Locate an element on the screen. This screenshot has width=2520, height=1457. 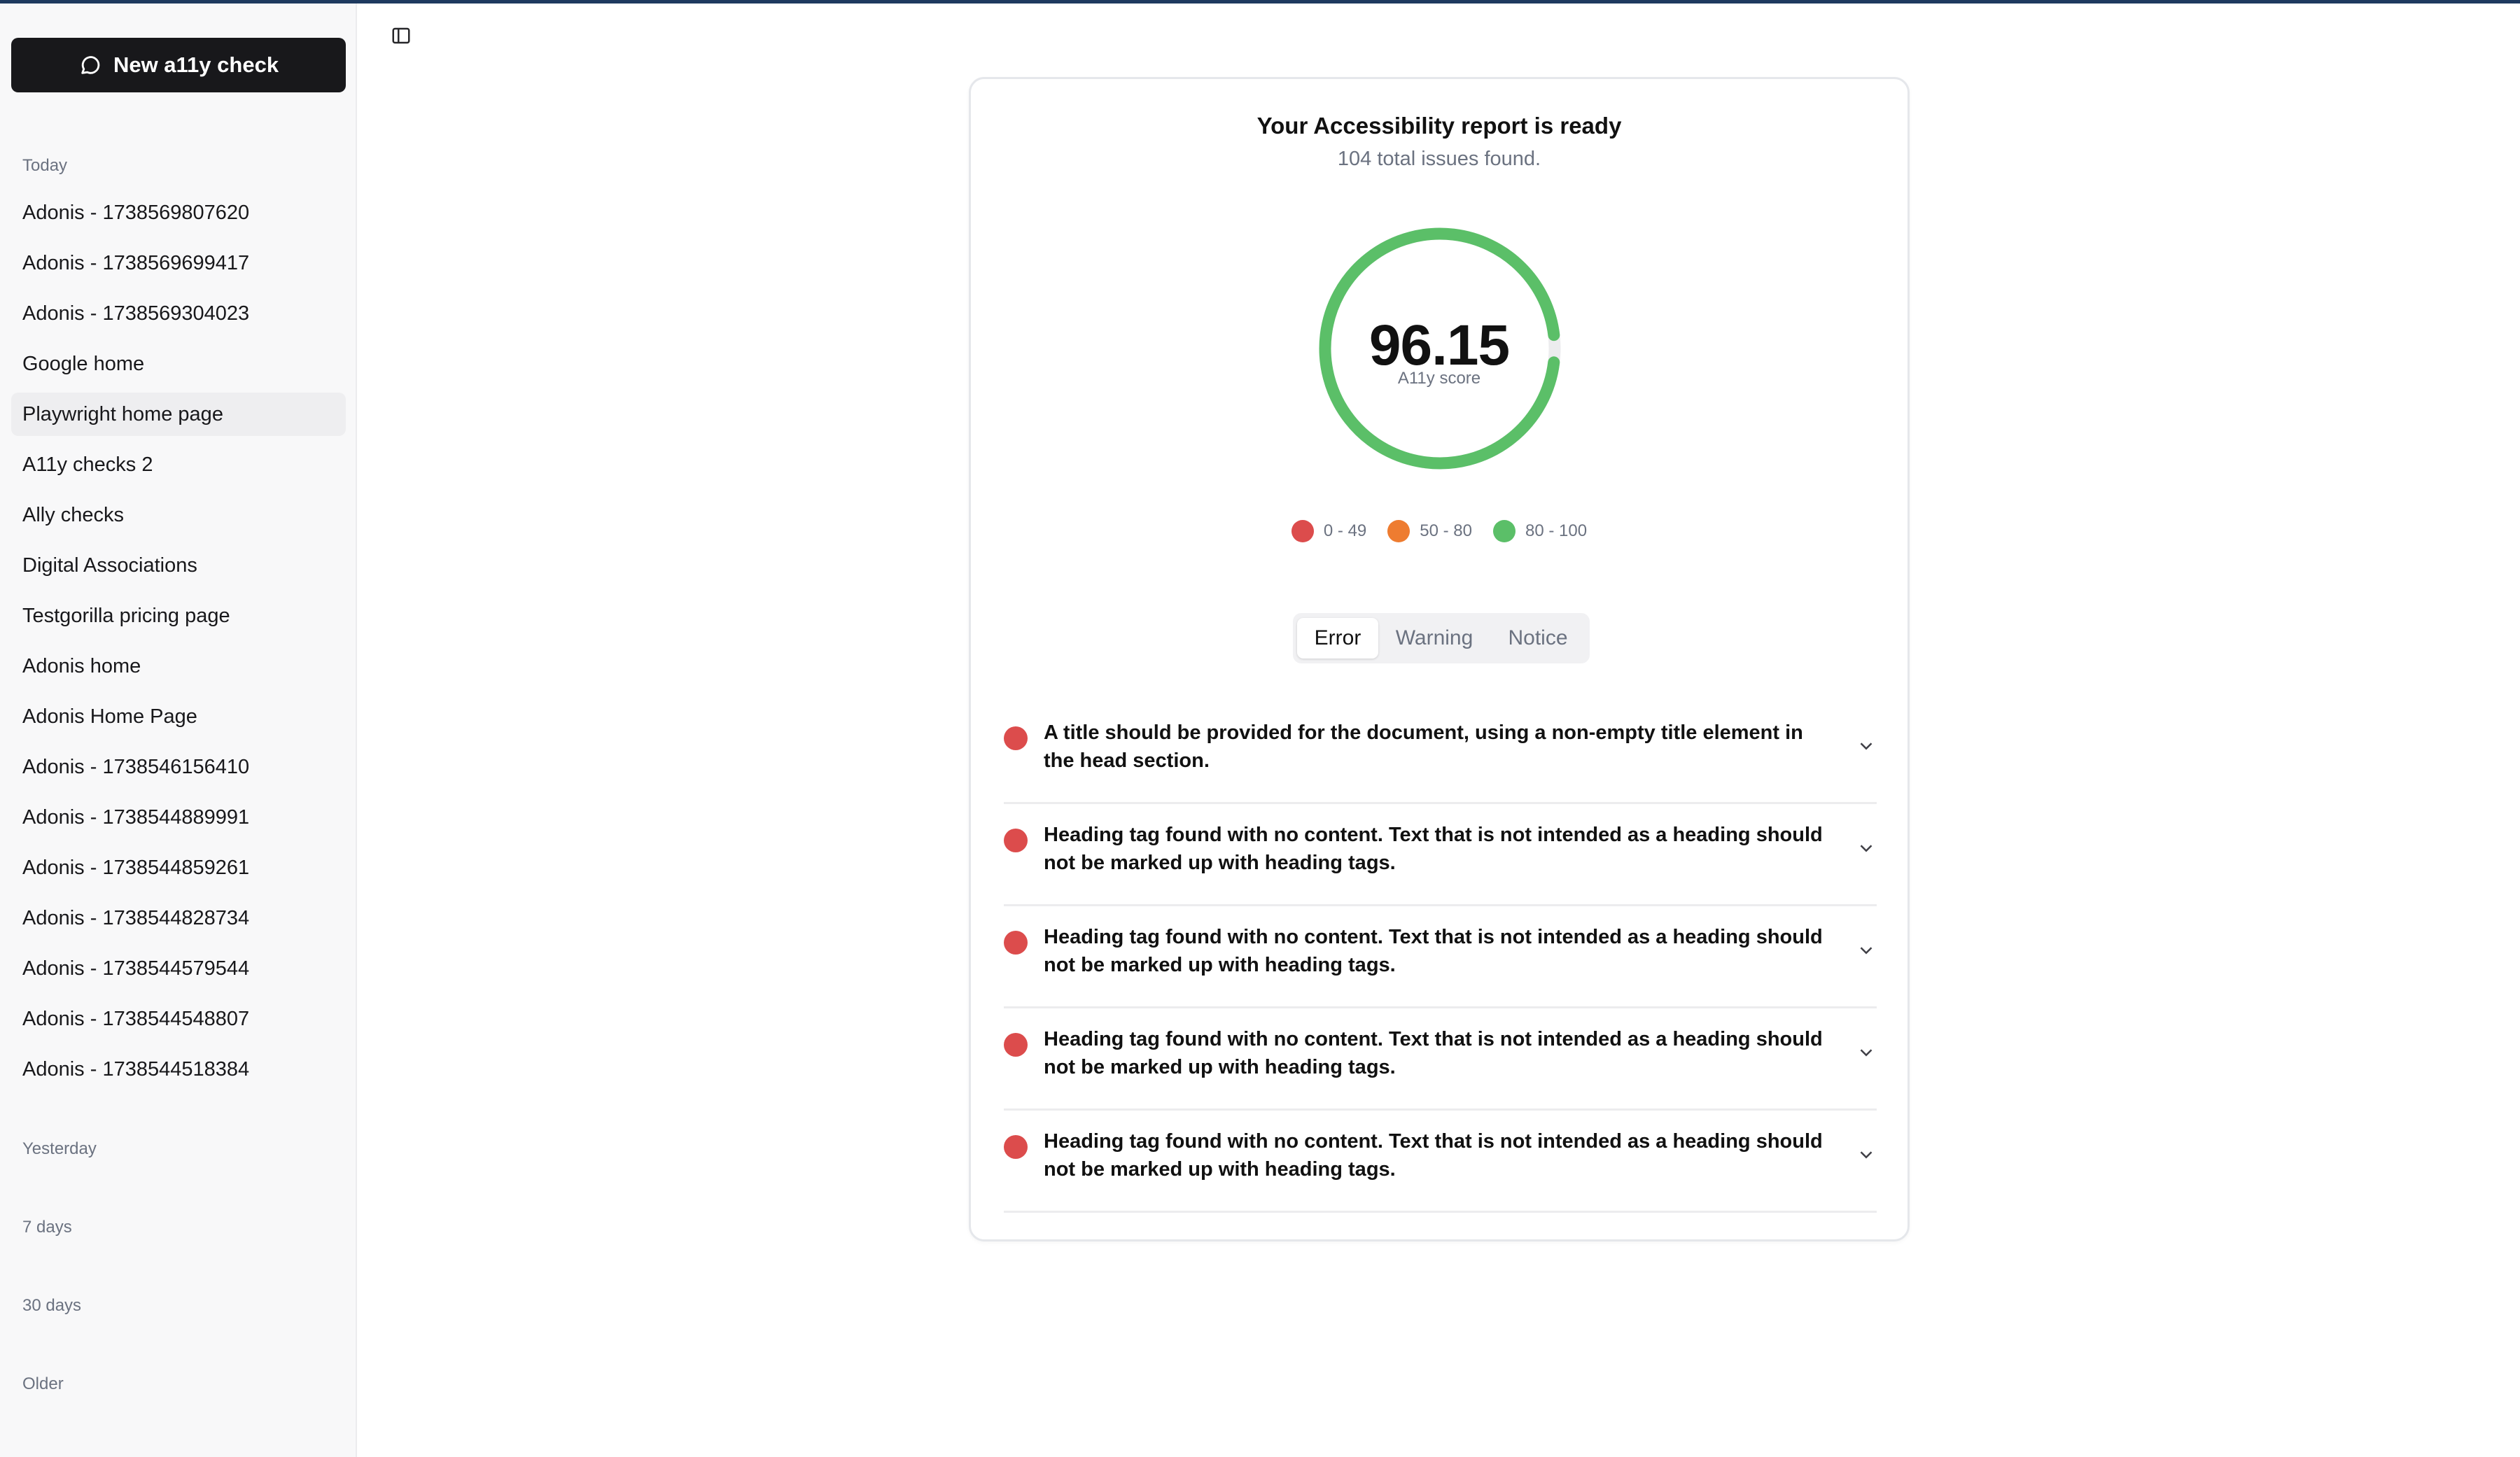
sidebar-item: Ally checks is located at coordinates (178, 515).